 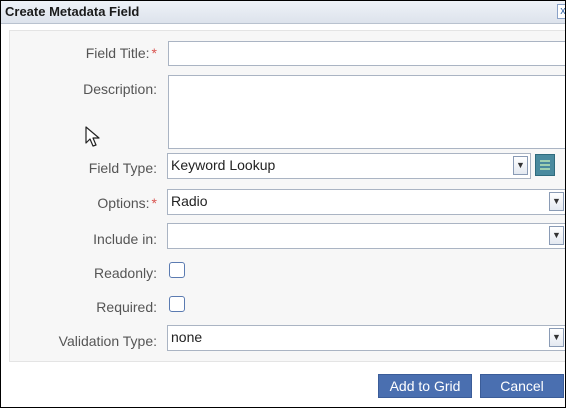 I want to click on field-title-label: Field Title: *, so click(x=81, y=53).